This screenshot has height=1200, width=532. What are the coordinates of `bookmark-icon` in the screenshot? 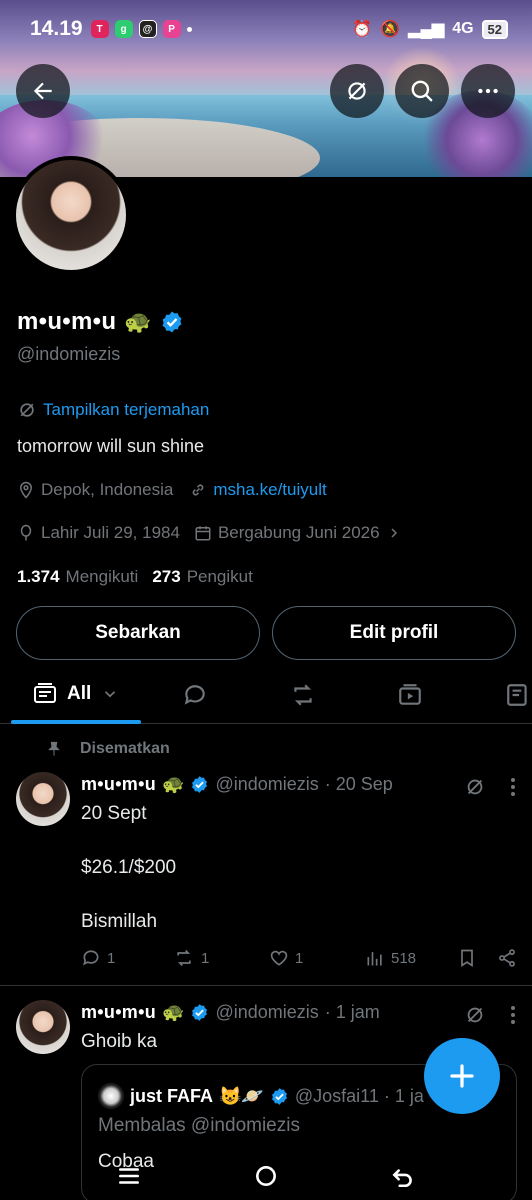 It's located at (467, 958).